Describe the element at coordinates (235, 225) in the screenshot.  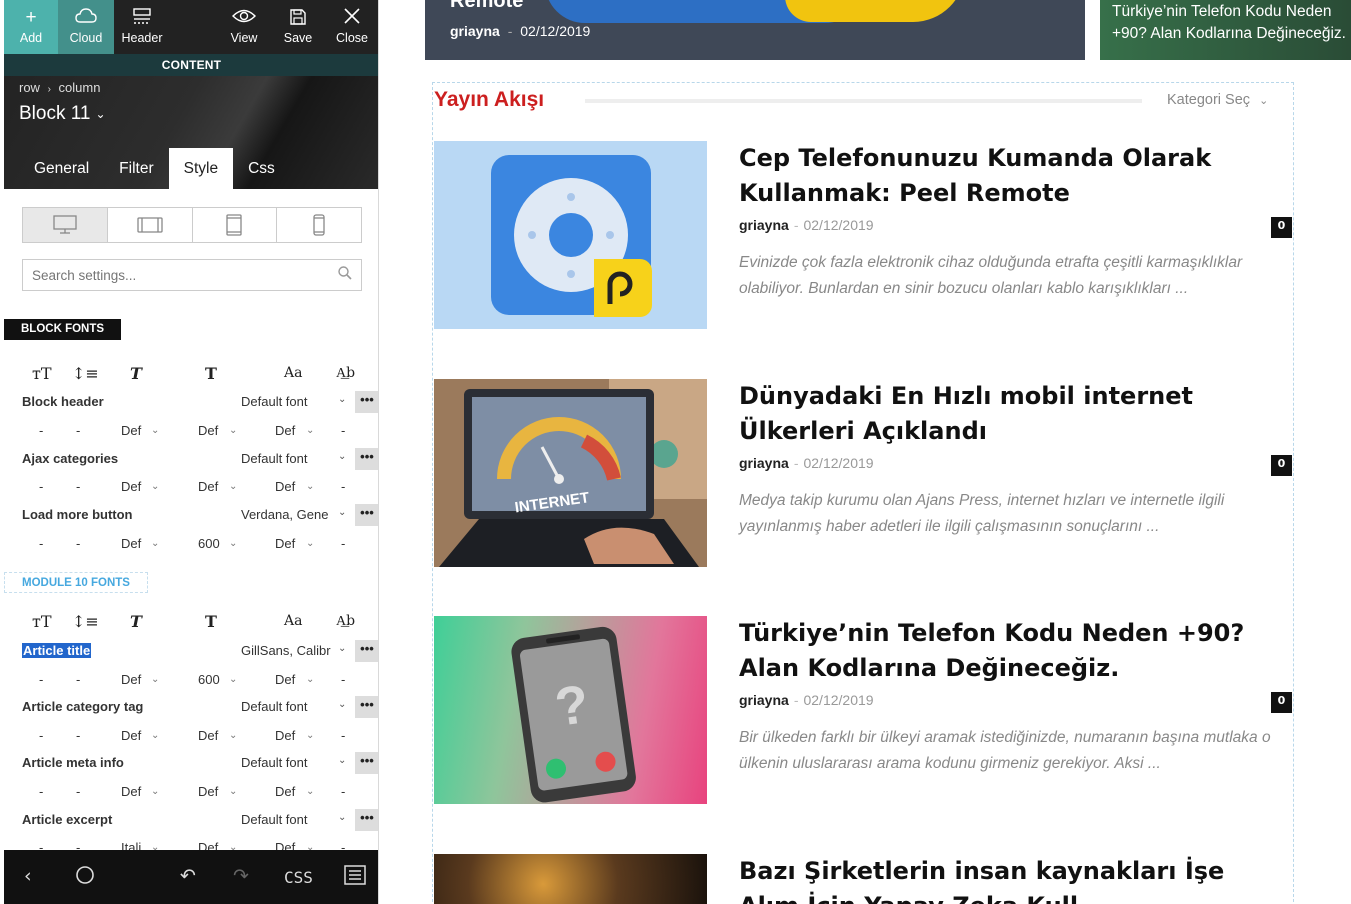
I see `tablet-portrait-view-button` at that location.